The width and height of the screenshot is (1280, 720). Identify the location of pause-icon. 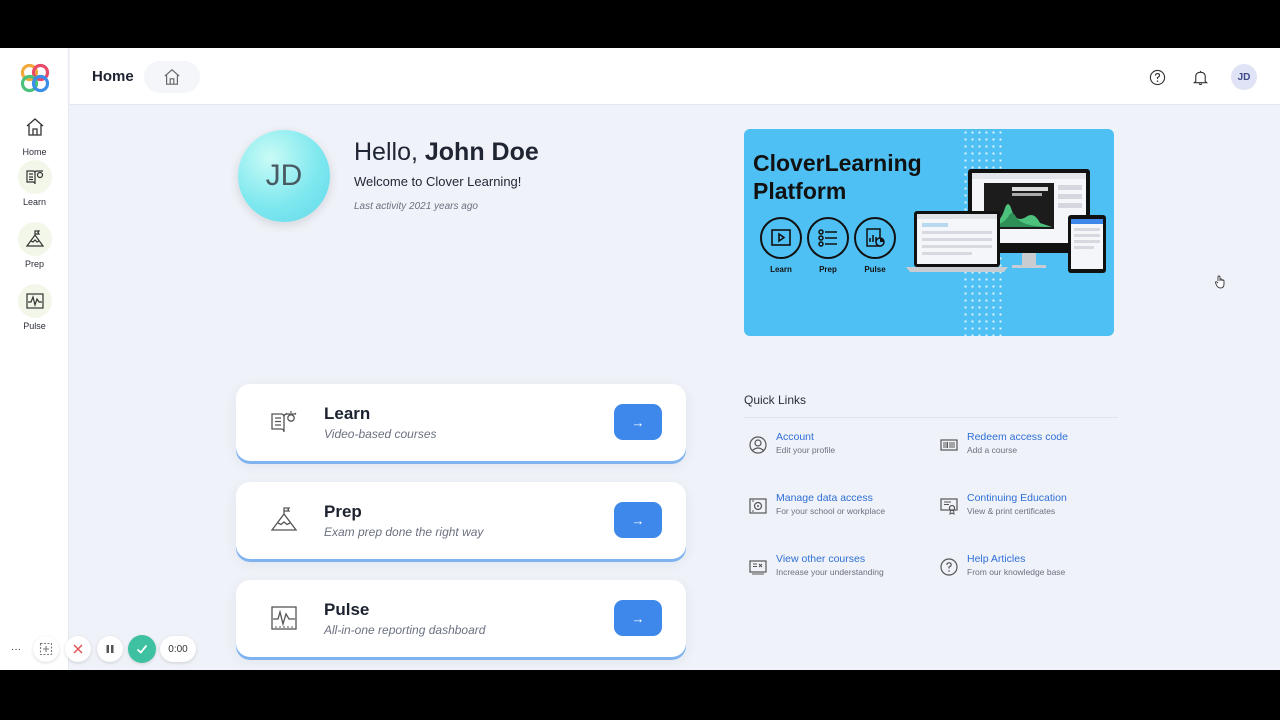
(110, 649).